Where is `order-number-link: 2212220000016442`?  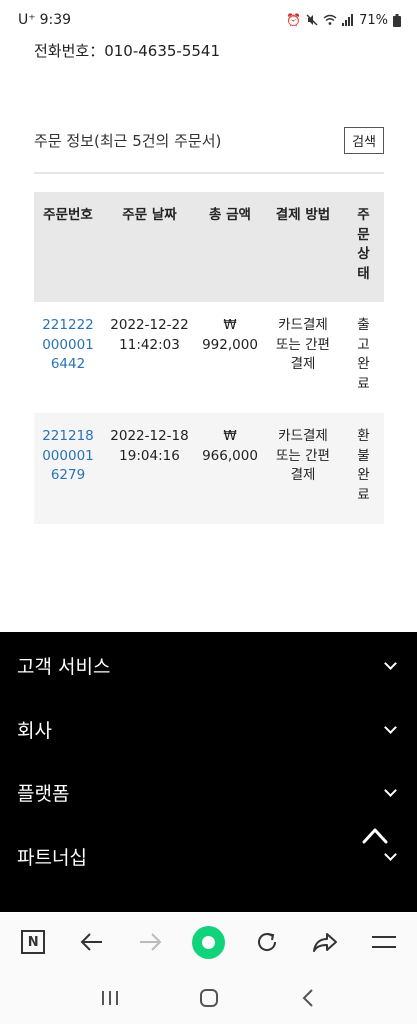
order-number-link: 2212220000016442 is located at coordinates (68, 357).